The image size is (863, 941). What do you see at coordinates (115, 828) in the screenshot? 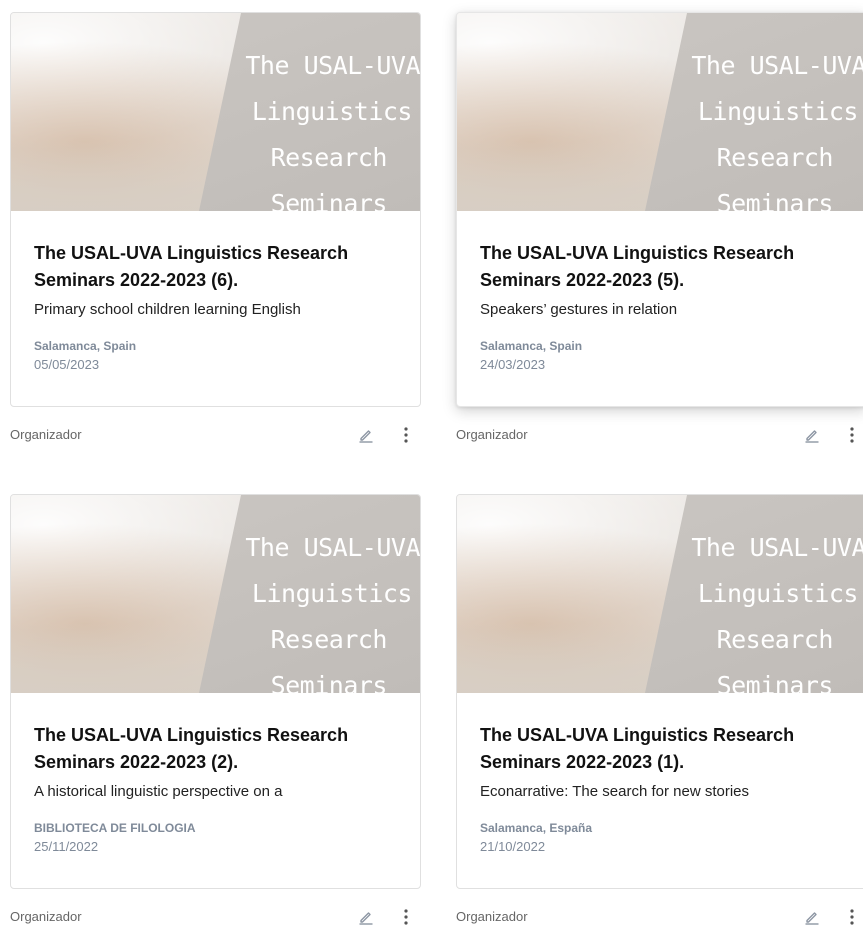
I see `event-location: BIBLIOTECA DE FILOLOGIA` at bounding box center [115, 828].